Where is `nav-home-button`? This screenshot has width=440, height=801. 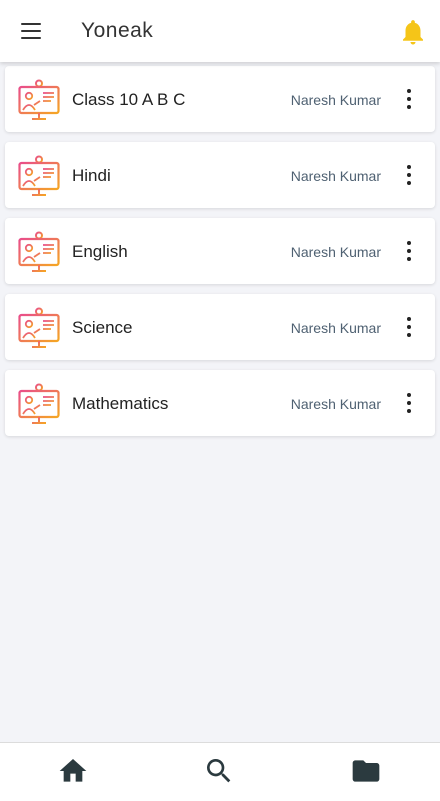
nav-home-button is located at coordinates (73, 771).